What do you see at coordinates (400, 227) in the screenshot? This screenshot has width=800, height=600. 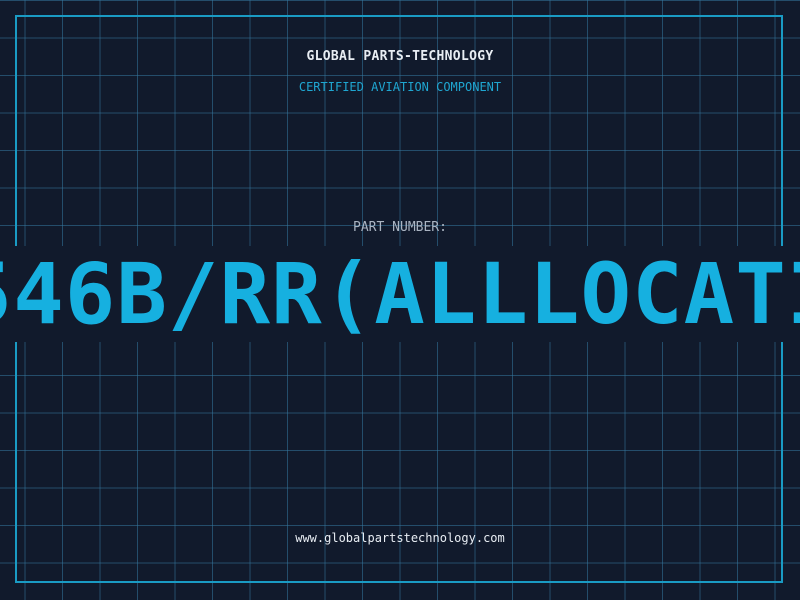 I see `part-number-label: PART NUMBER:` at bounding box center [400, 227].